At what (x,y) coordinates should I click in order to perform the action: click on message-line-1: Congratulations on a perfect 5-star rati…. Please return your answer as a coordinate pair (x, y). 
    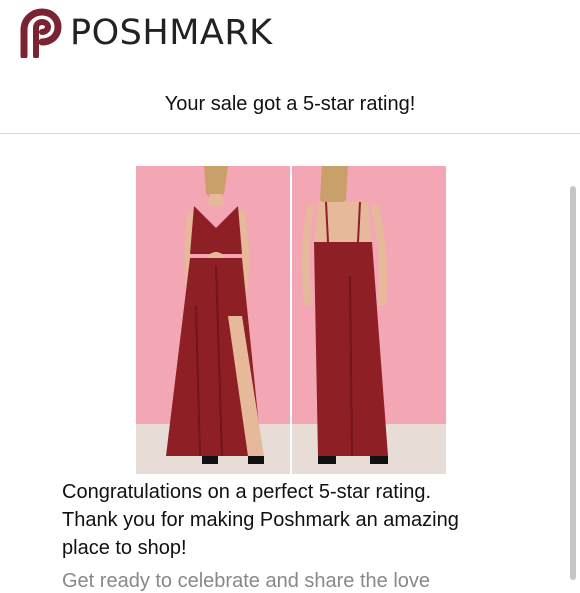
    Looking at the image, I should click on (247, 492).